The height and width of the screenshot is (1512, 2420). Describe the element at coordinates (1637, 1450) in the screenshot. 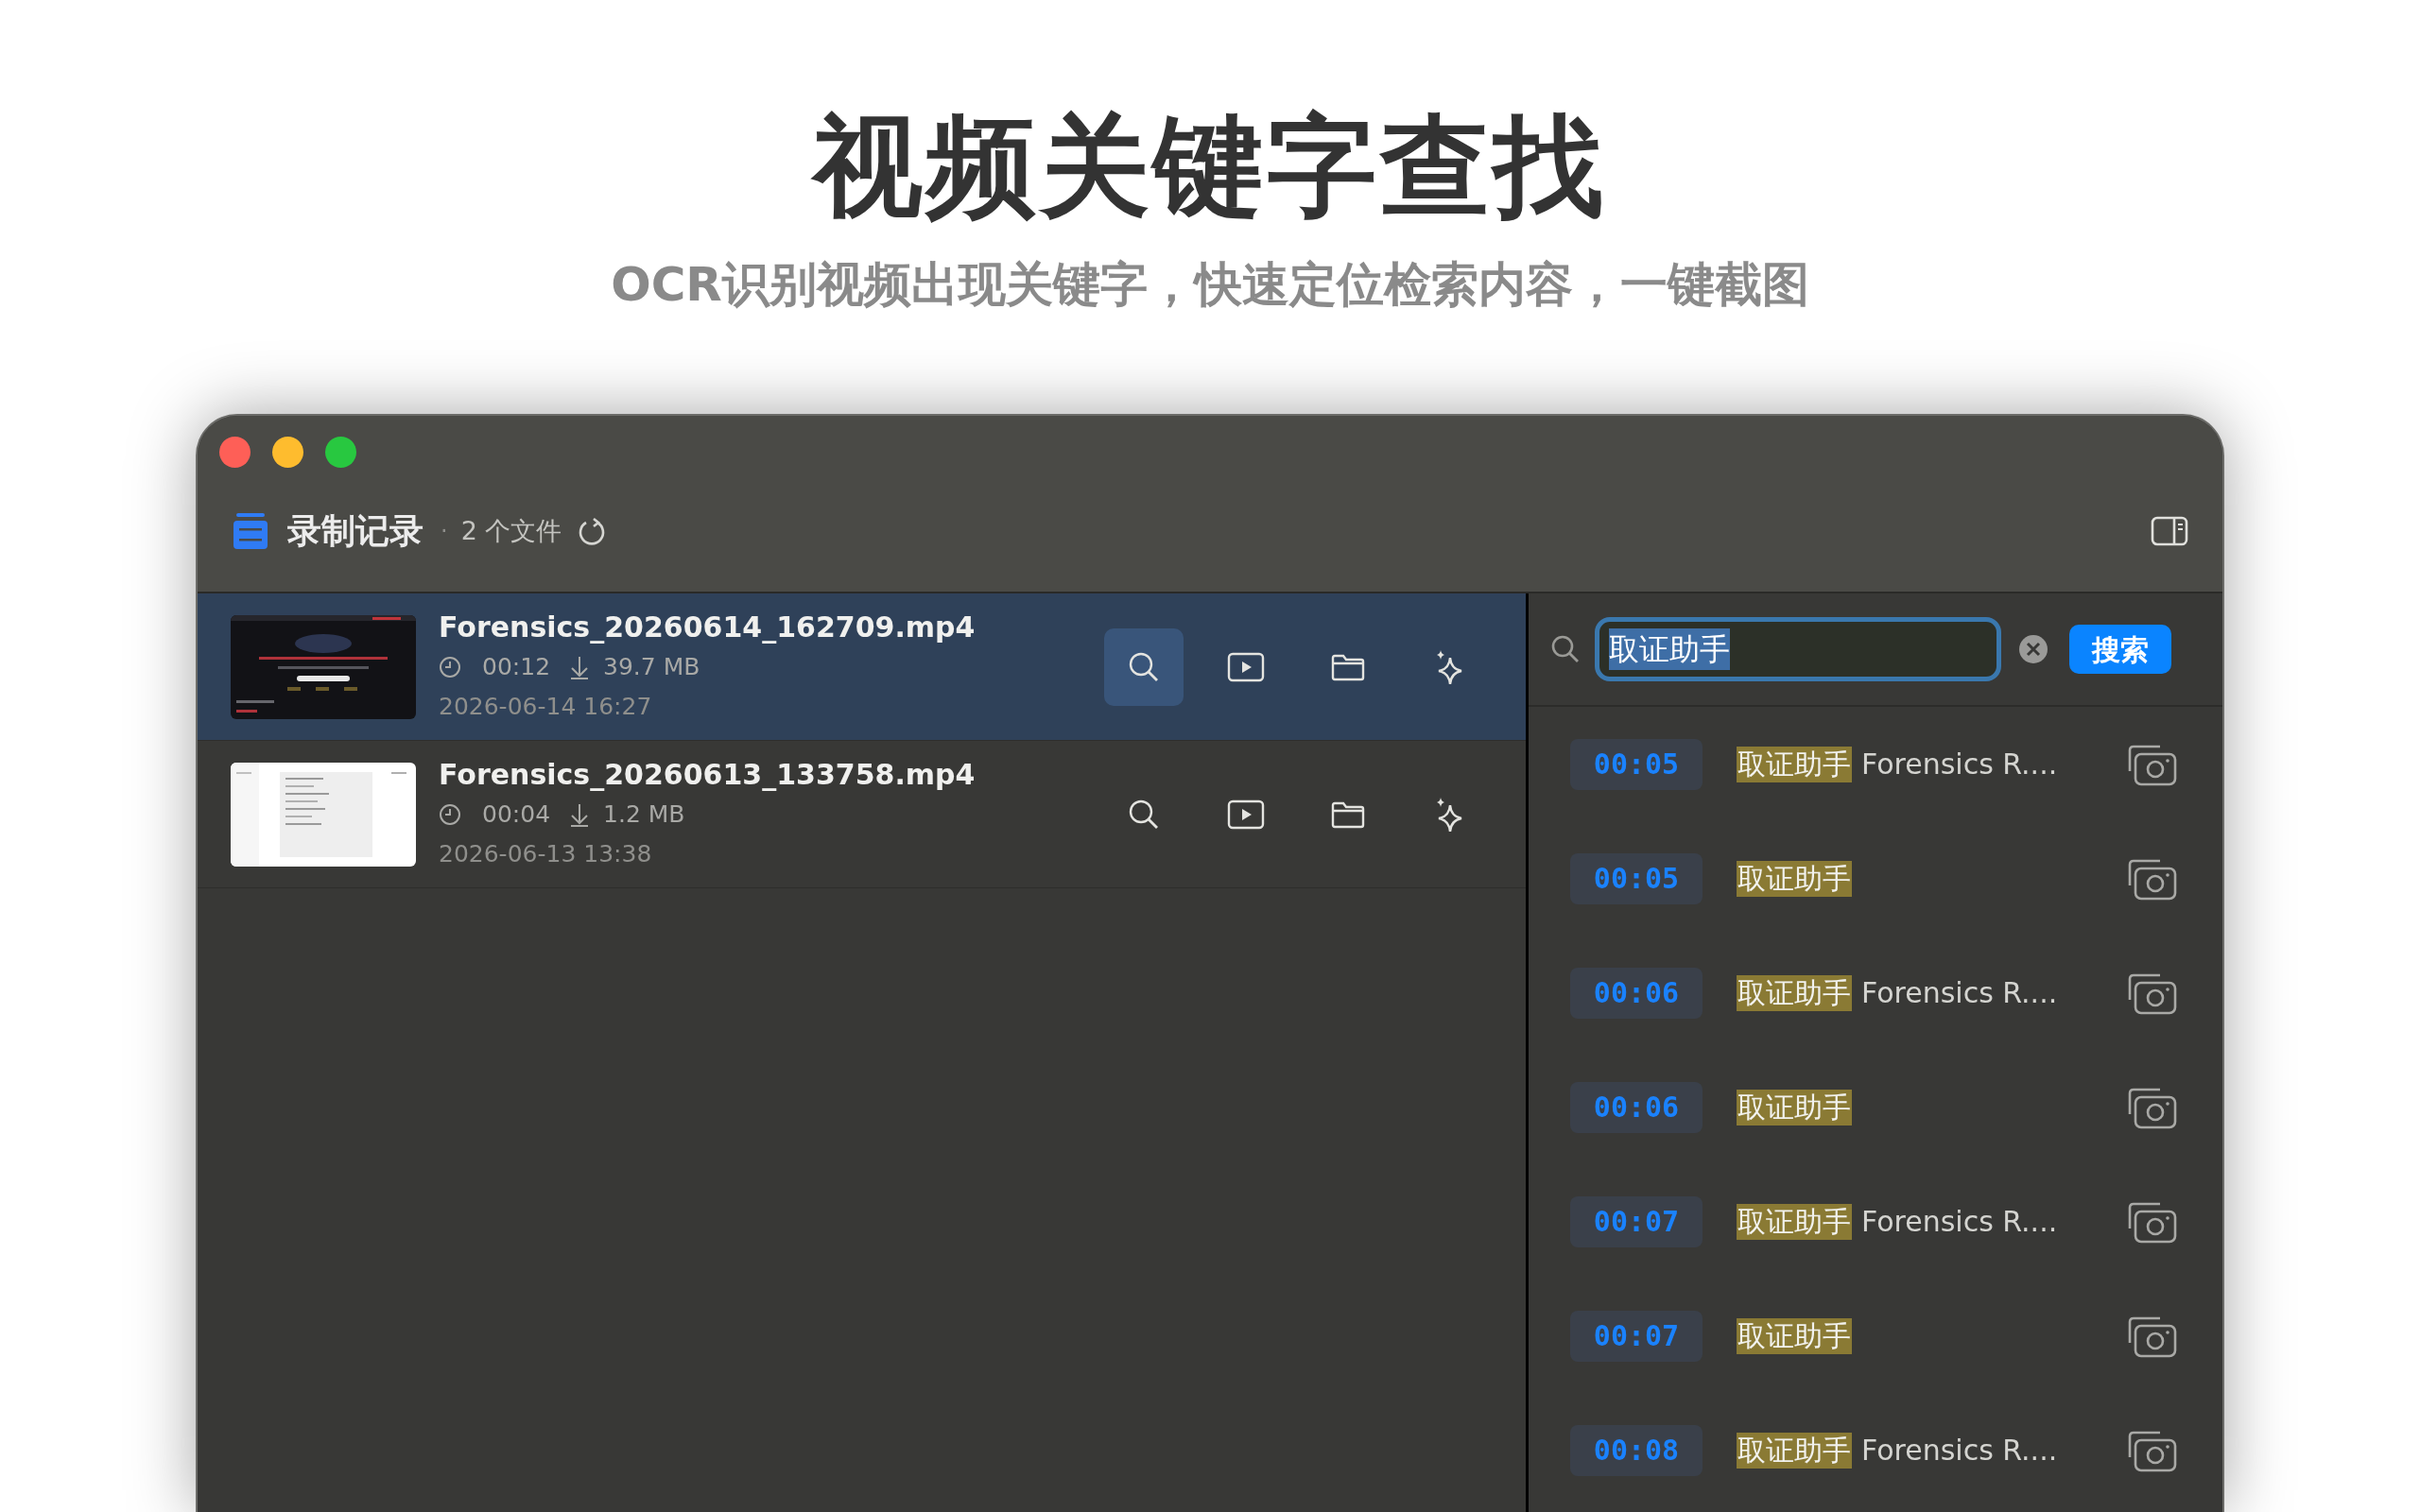

I see `timestamp-badge: 00:08` at that location.